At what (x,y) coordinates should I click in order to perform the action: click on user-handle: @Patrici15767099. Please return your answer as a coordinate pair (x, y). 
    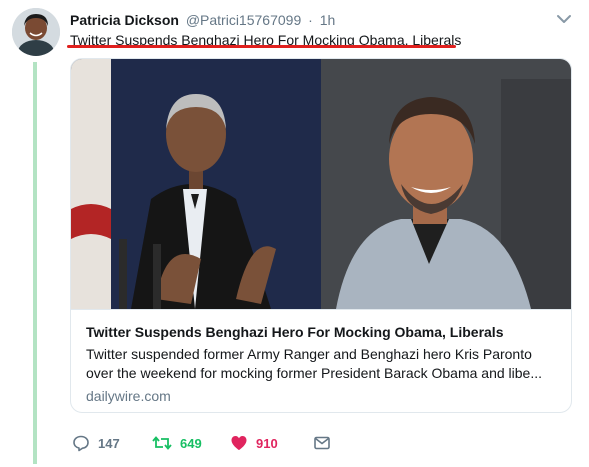
    Looking at the image, I should click on (243, 20).